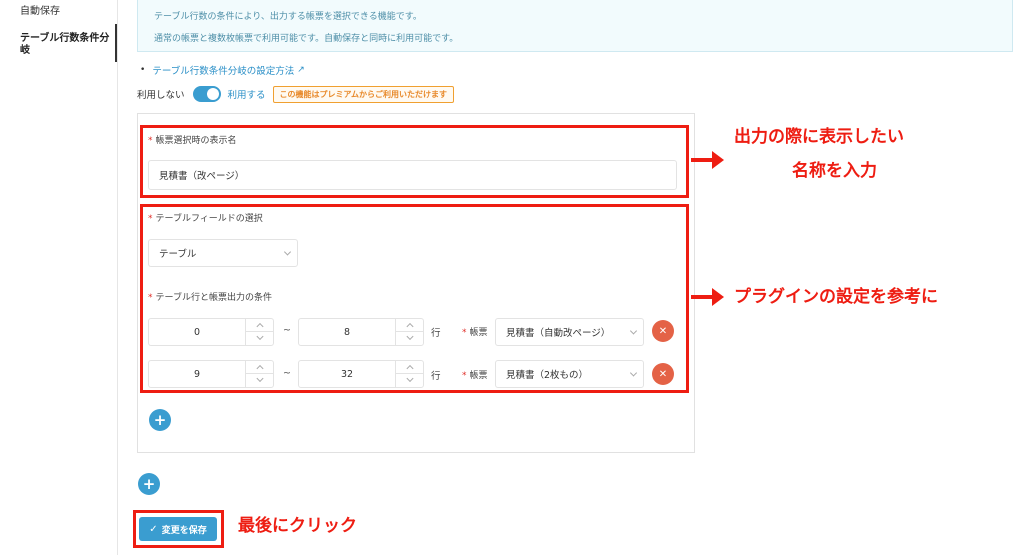  What do you see at coordinates (834, 171) in the screenshot?
I see `annotation-text-1b: 名称を入力` at bounding box center [834, 171].